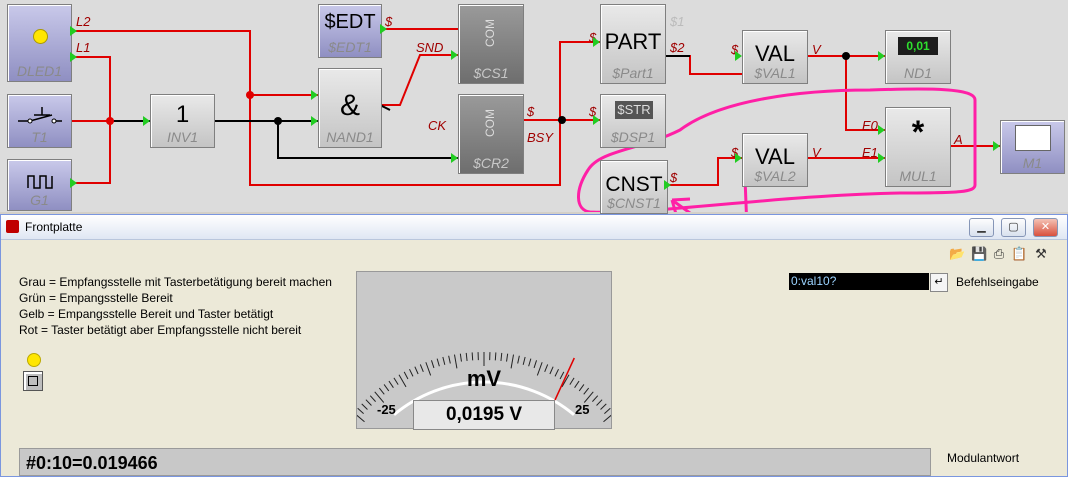 The height and width of the screenshot is (477, 1068). I want to click on command-label: Befehlseingabe, so click(997, 282).